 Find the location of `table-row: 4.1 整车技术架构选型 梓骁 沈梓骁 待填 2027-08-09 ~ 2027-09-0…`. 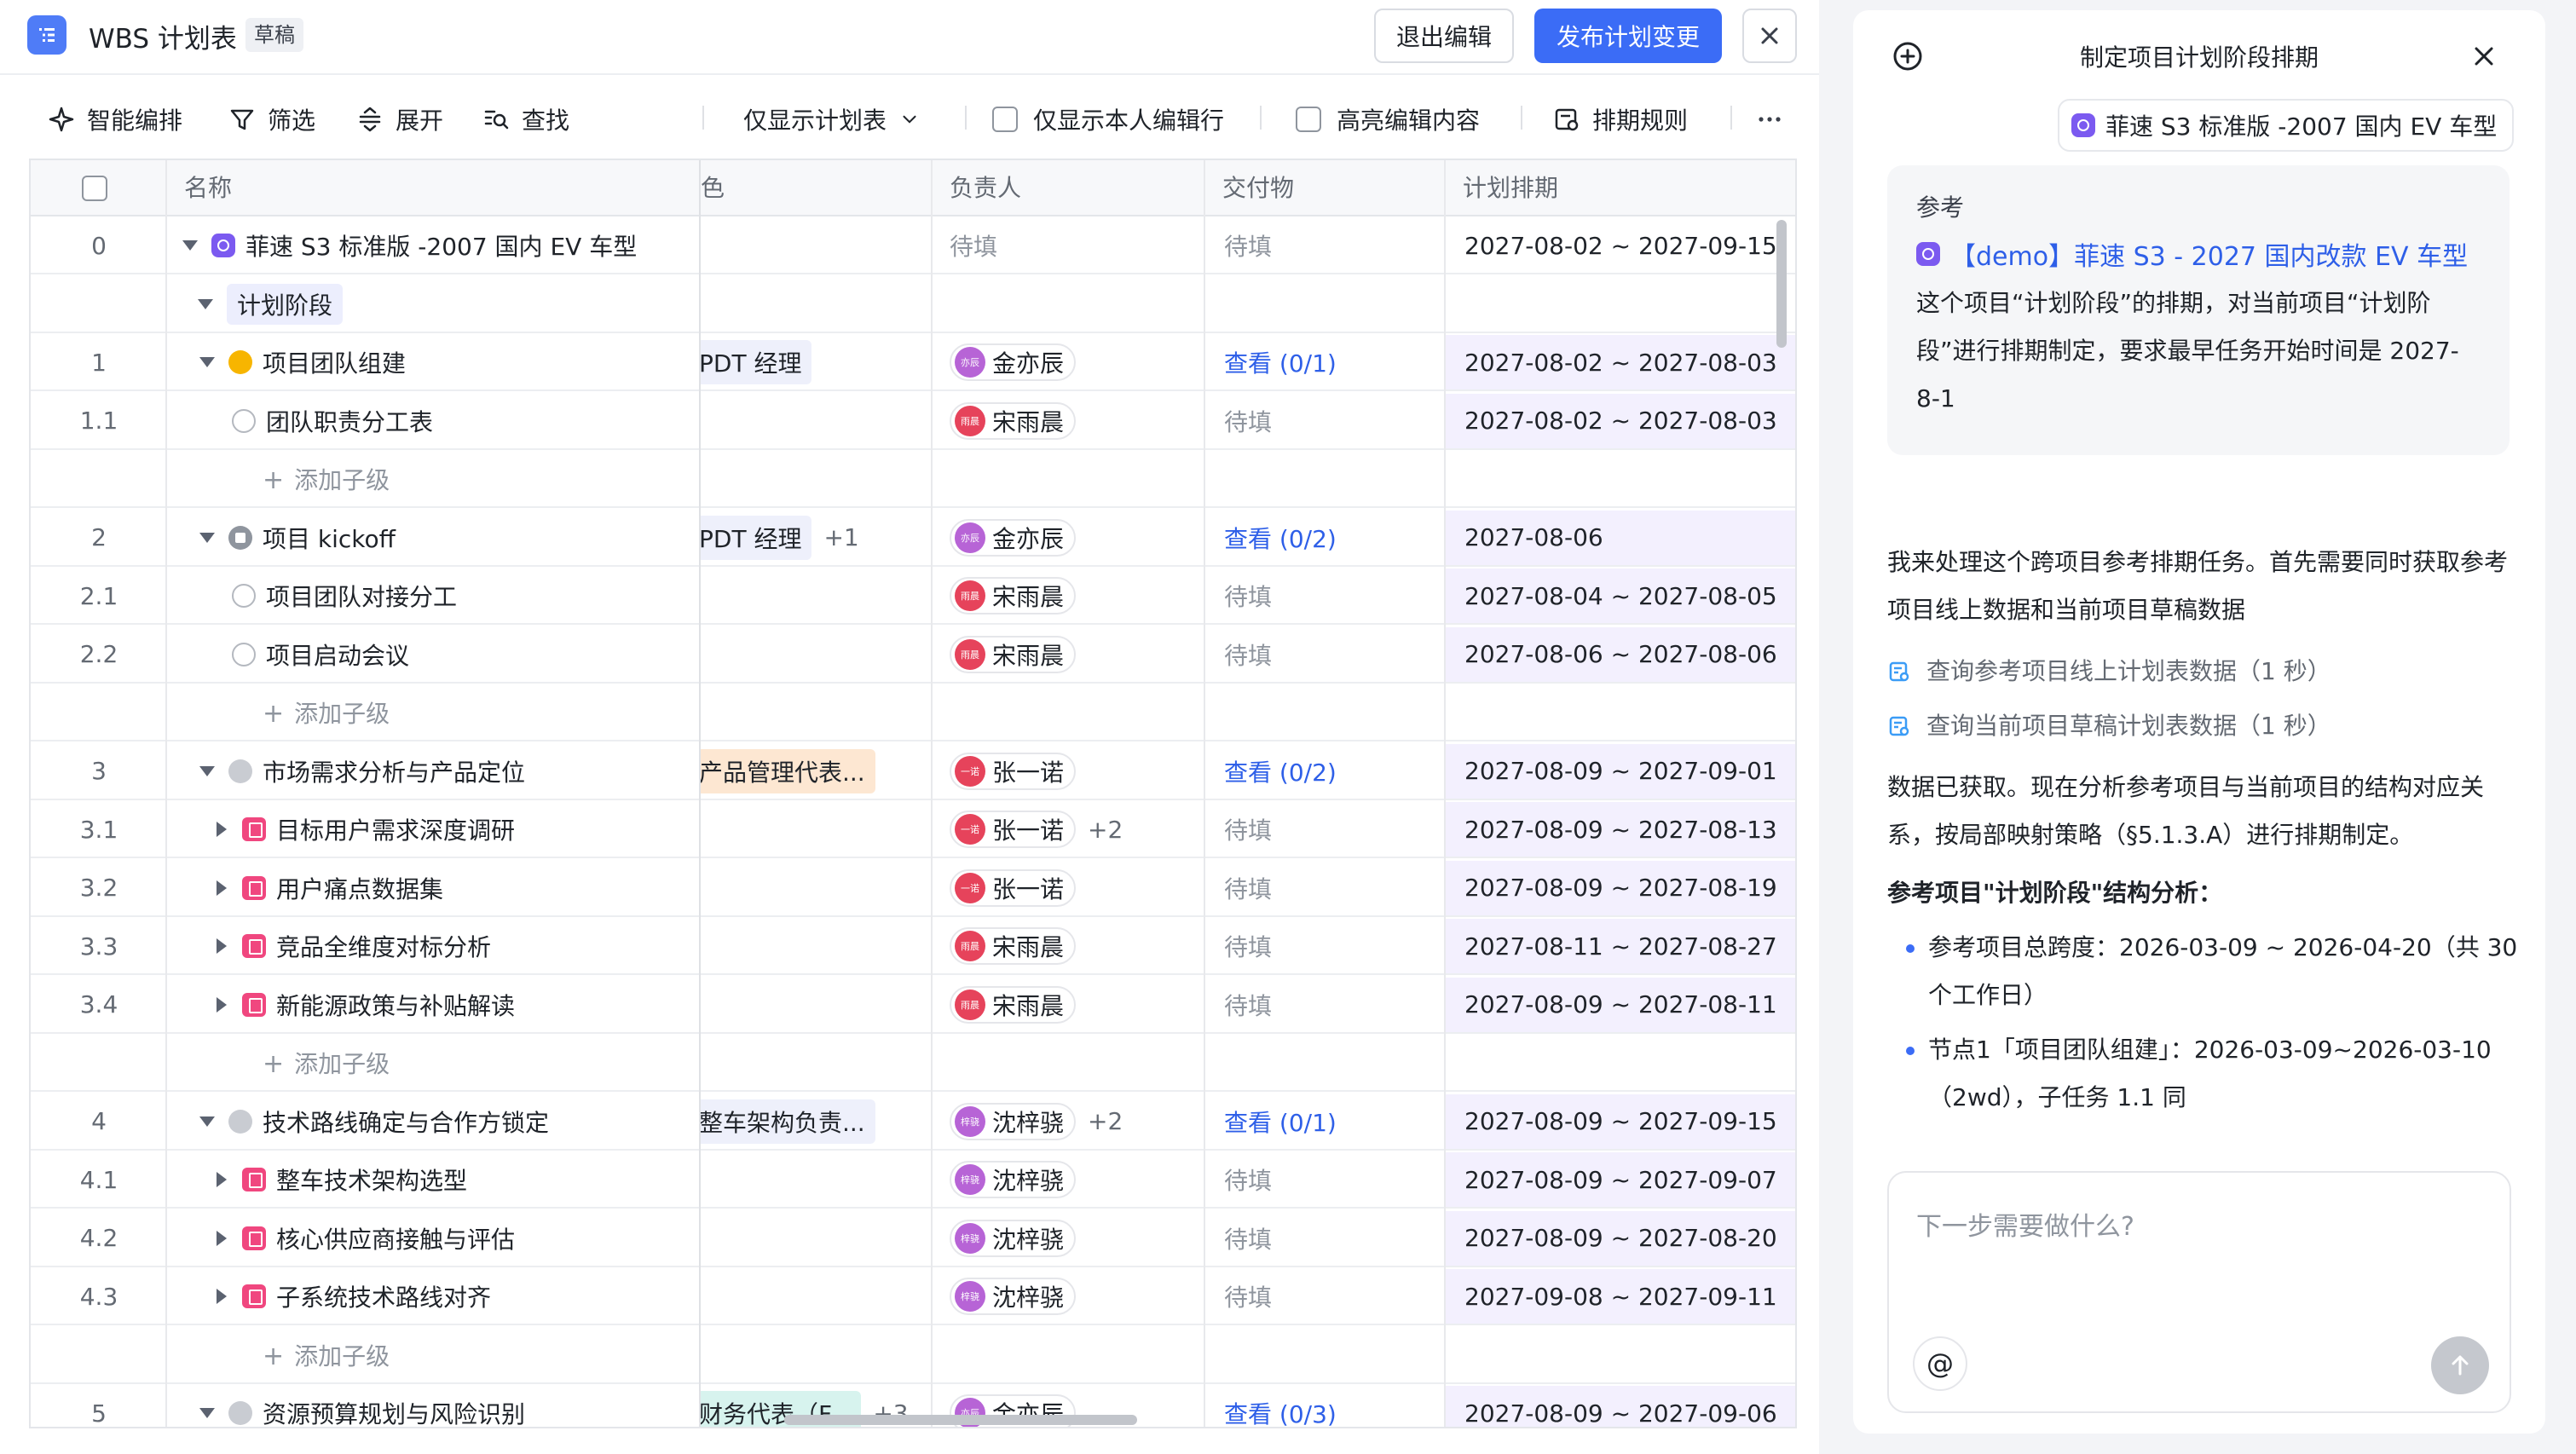

table-row: 4.1 整车技术架构选型 梓骁 沈梓骁 待填 2027-08-09 ~ 2027-09-0… is located at coordinates (913, 1180).